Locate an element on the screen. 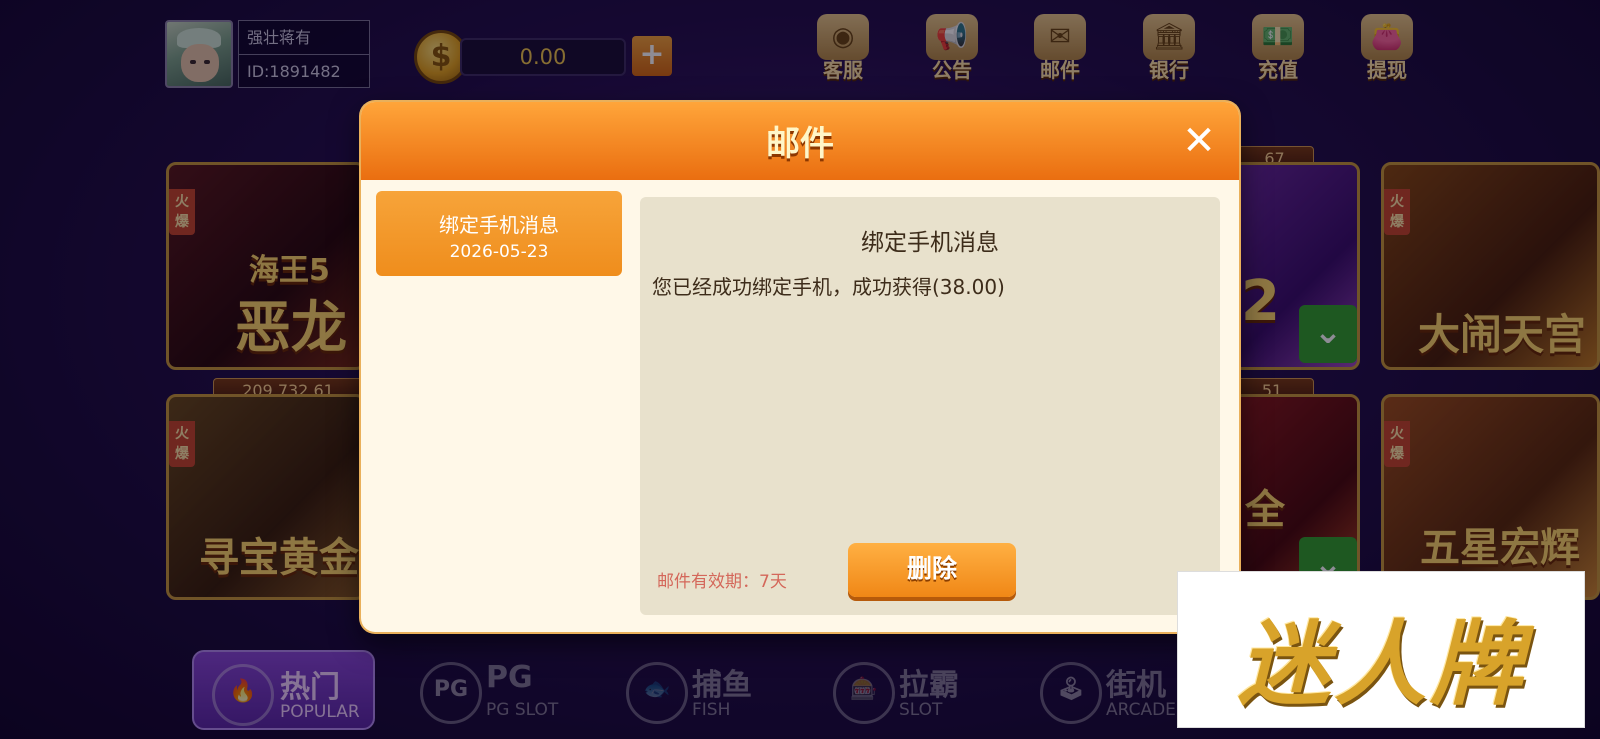 The image size is (1600, 739). mail-item-date: 2026-05-23 is located at coordinates (499, 252).